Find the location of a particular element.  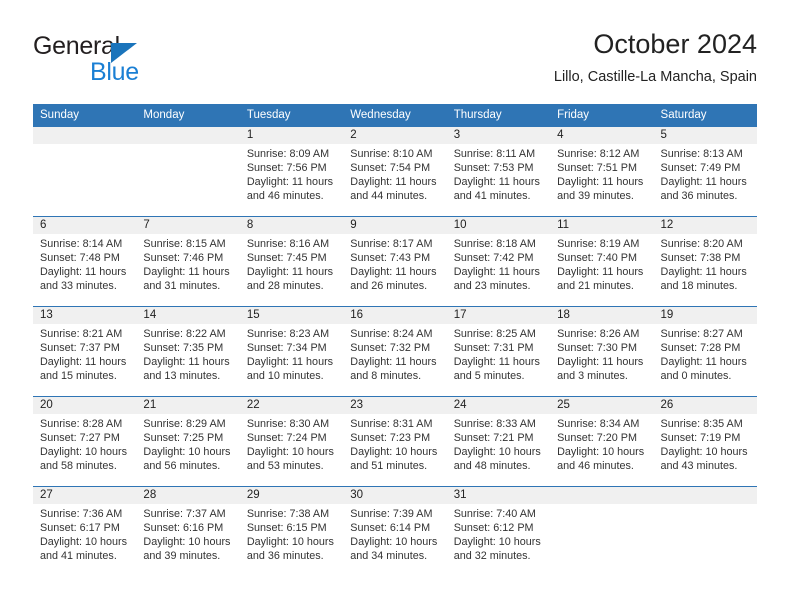

week-date-band: 27 28 29 30 31 is located at coordinates (395, 495).